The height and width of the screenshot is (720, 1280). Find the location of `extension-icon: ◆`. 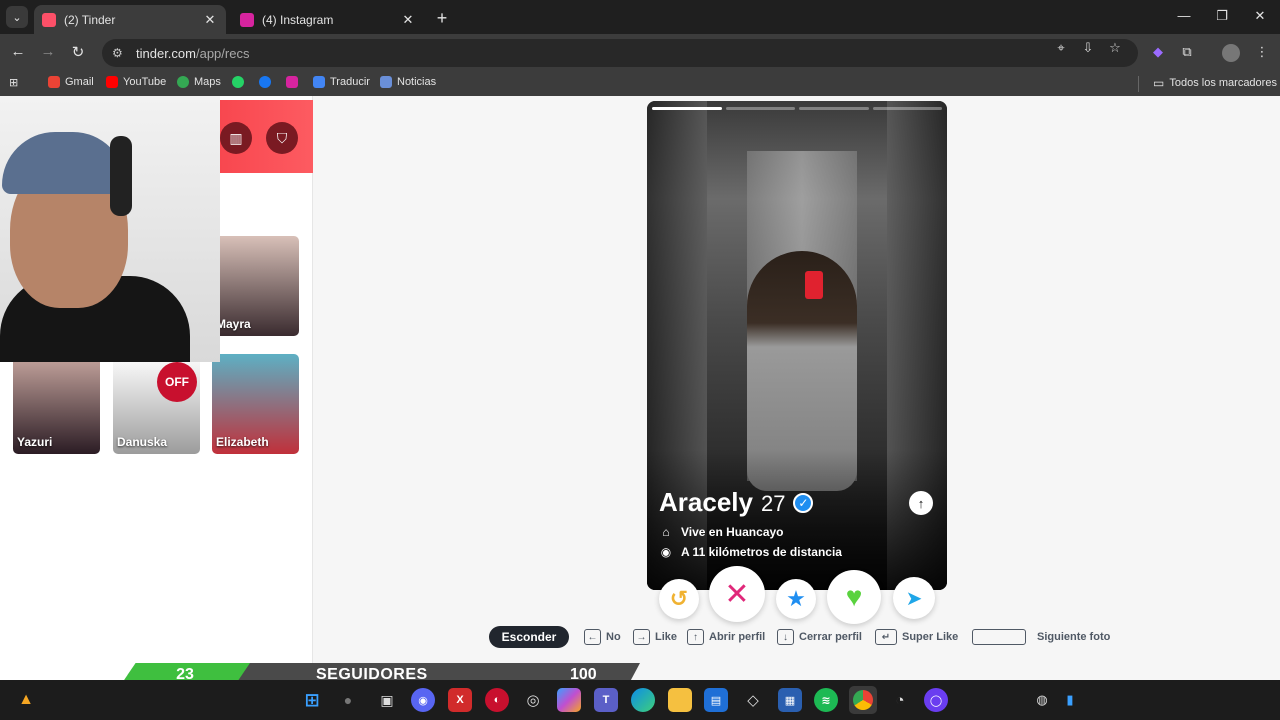

extension-icon: ◆ is located at coordinates (1158, 52).